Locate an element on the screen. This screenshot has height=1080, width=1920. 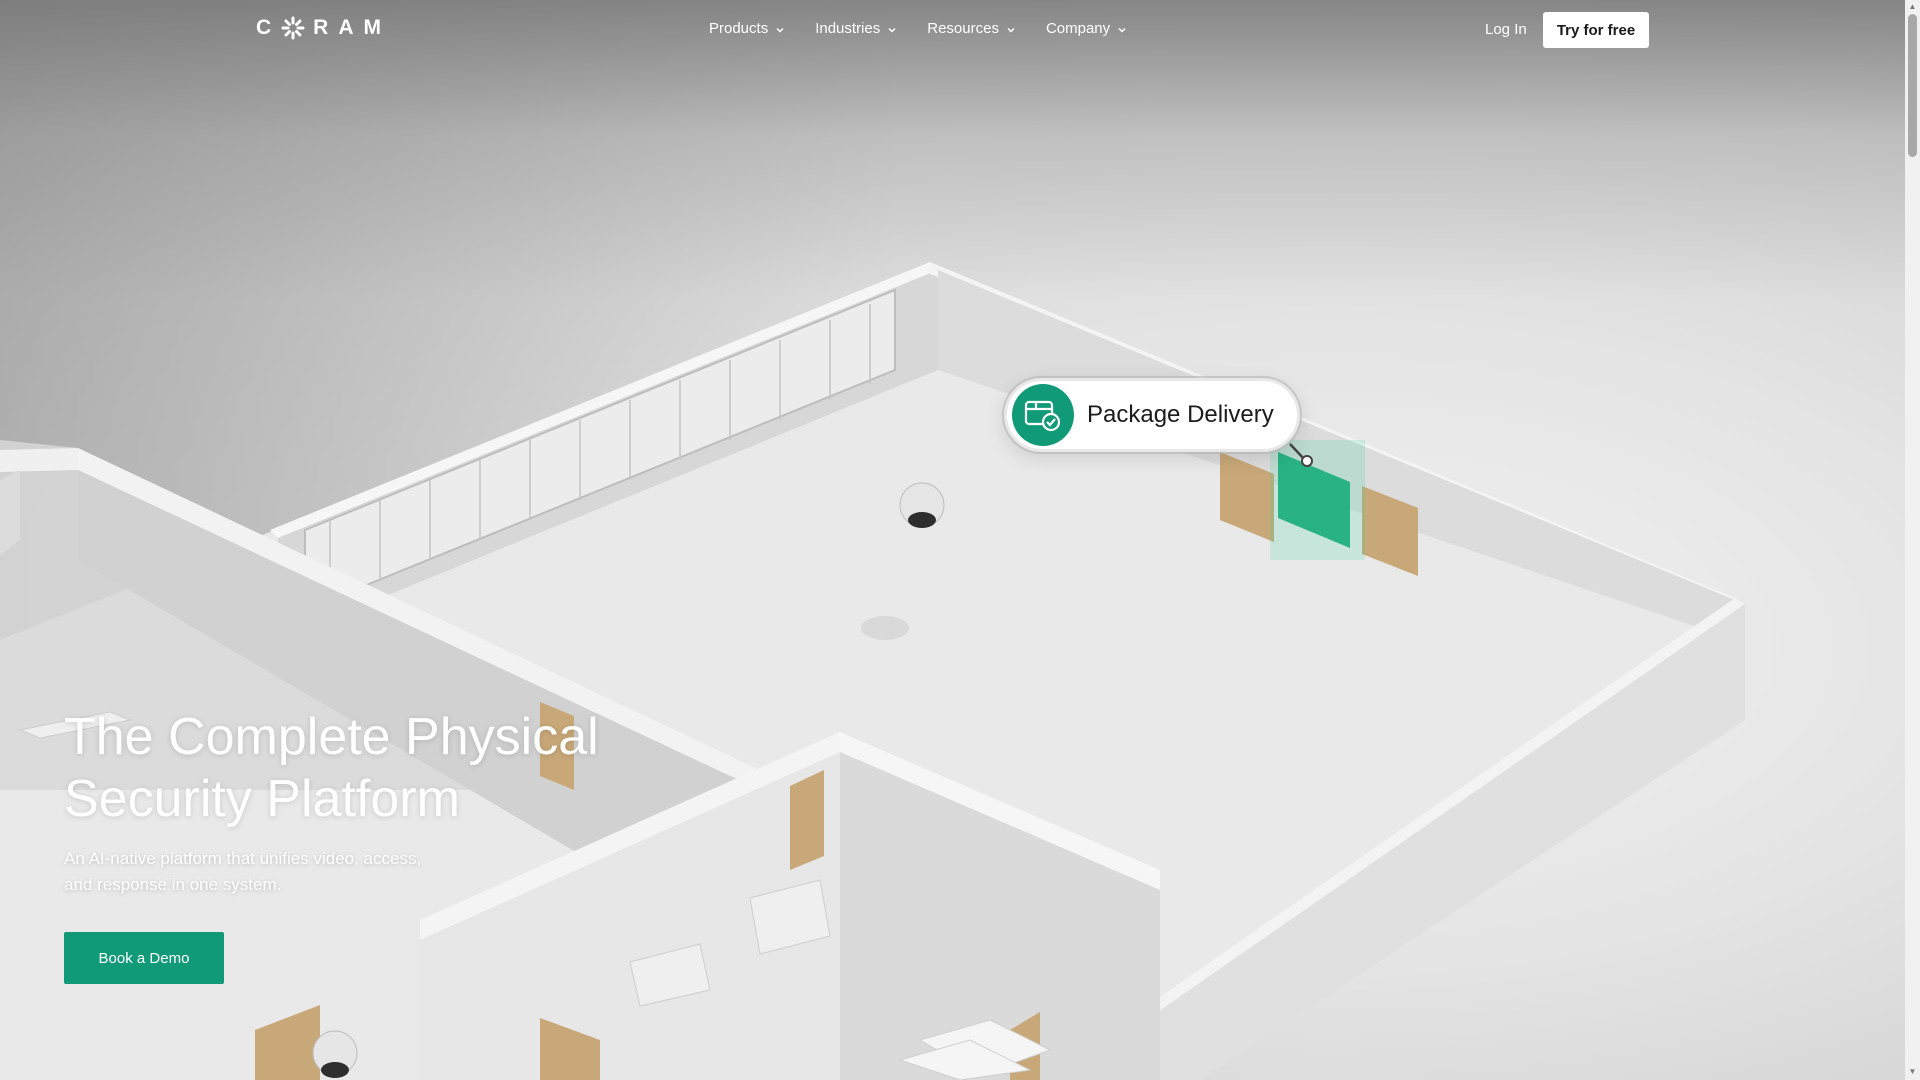
logo-letter-r: R is located at coordinates (326, 27).